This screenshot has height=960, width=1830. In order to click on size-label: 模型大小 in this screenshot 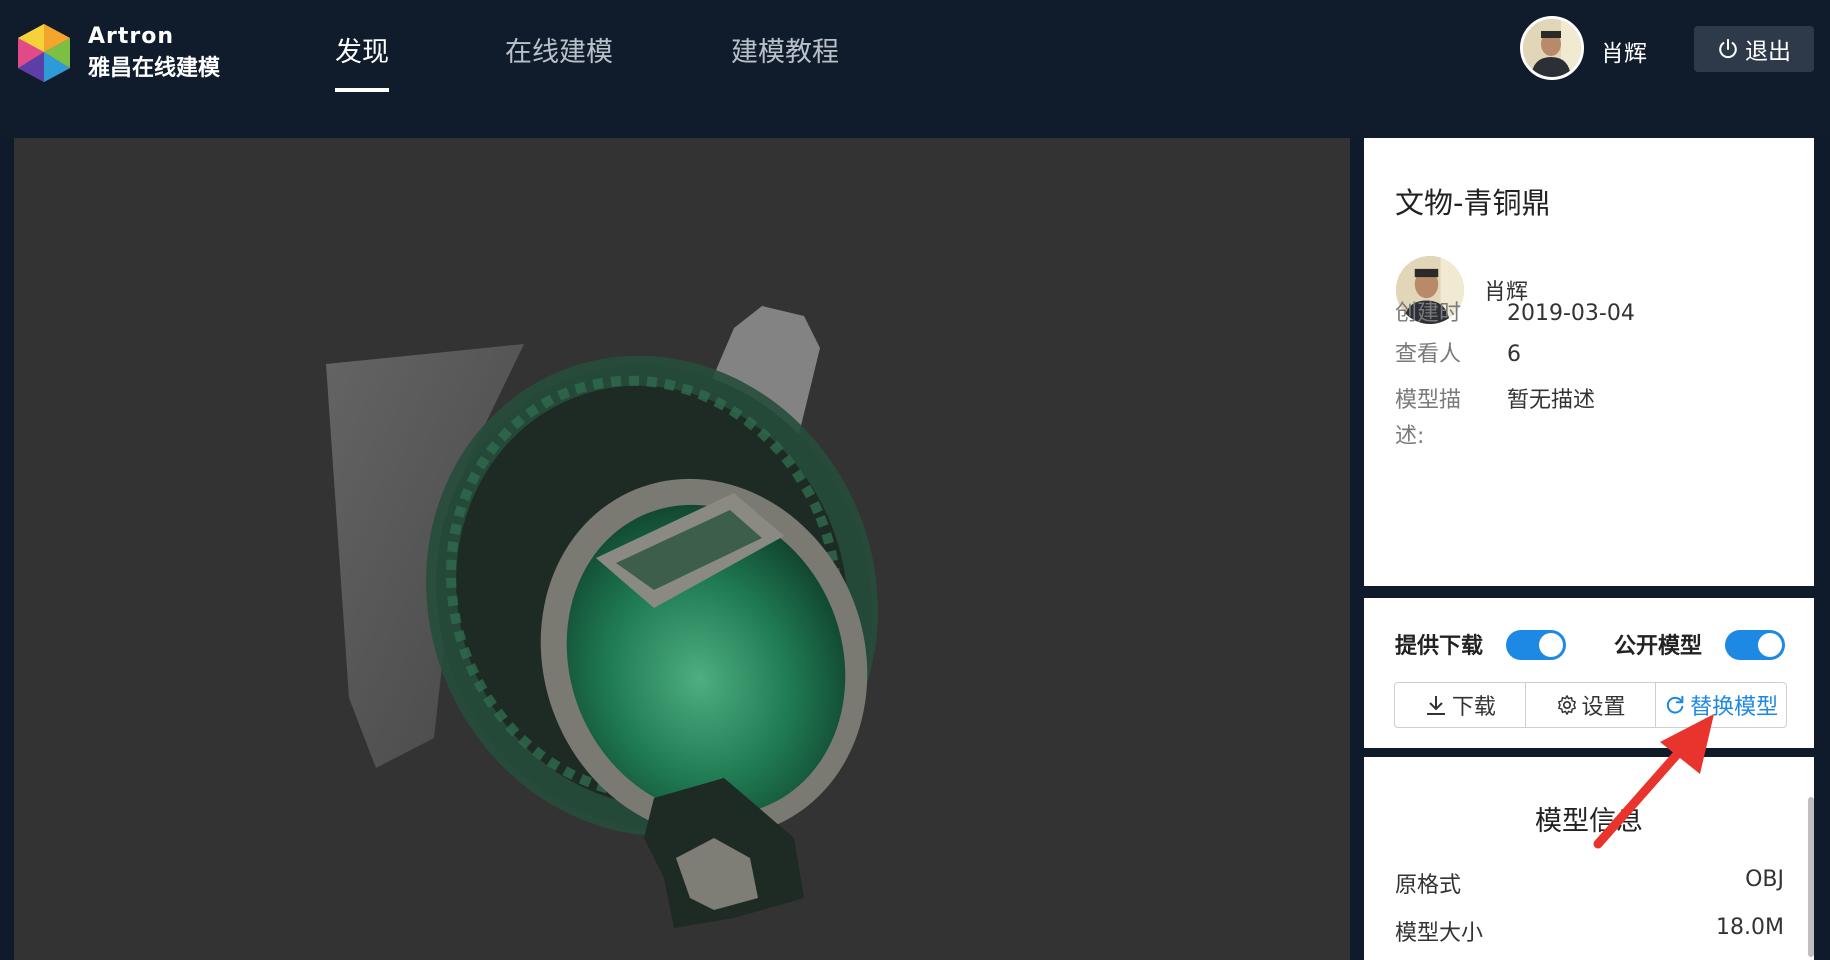, I will do `click(1439, 933)`.